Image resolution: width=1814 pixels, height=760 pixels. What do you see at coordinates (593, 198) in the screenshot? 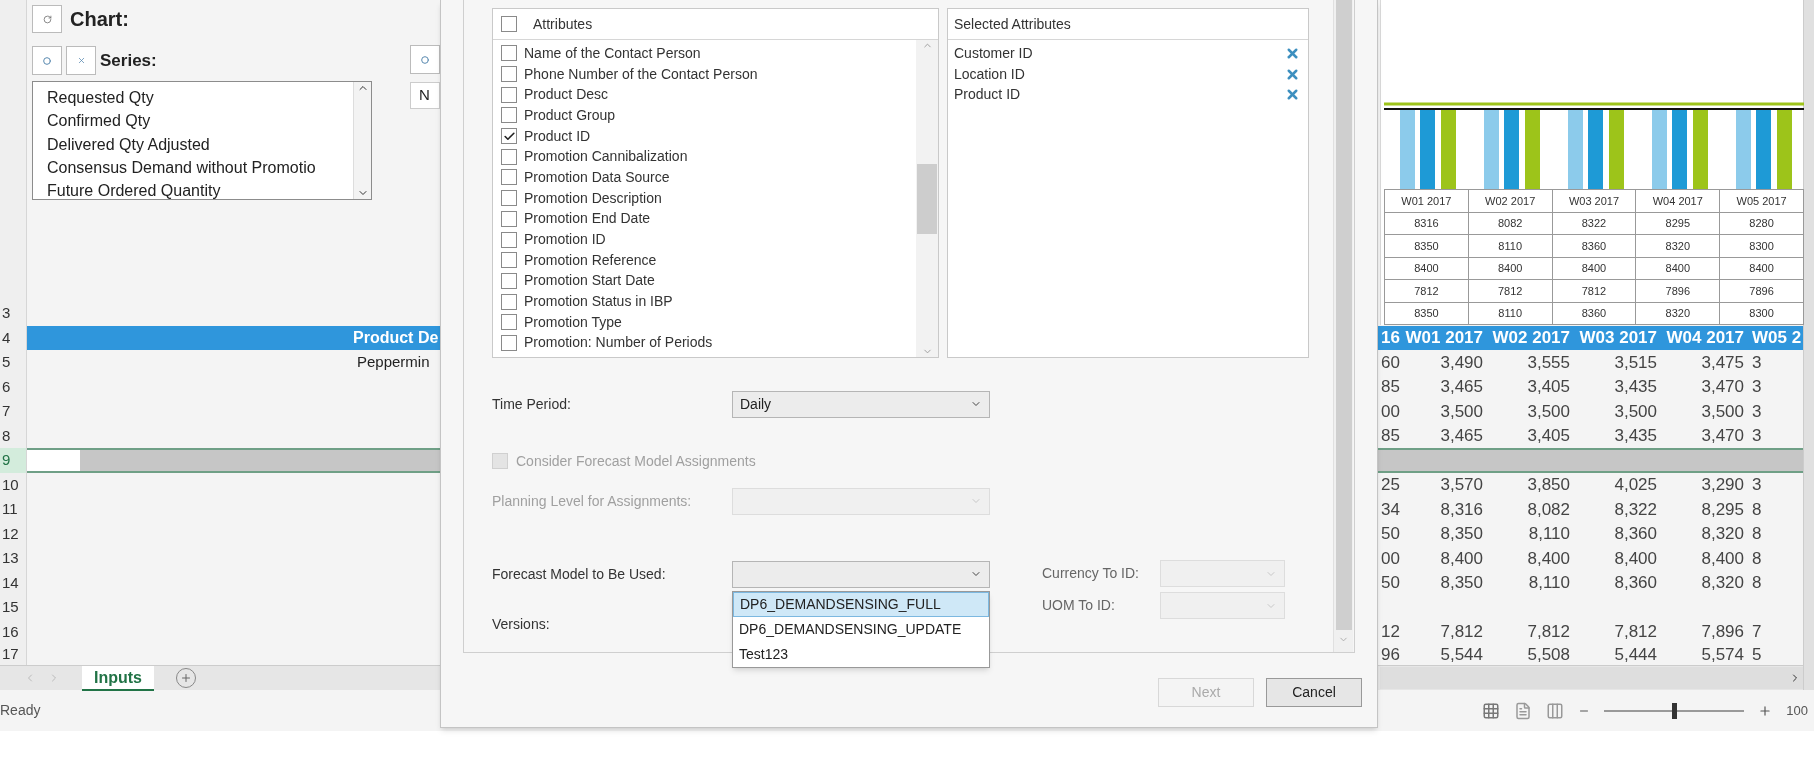
I see `attribute-item: Promotion Description` at bounding box center [593, 198].